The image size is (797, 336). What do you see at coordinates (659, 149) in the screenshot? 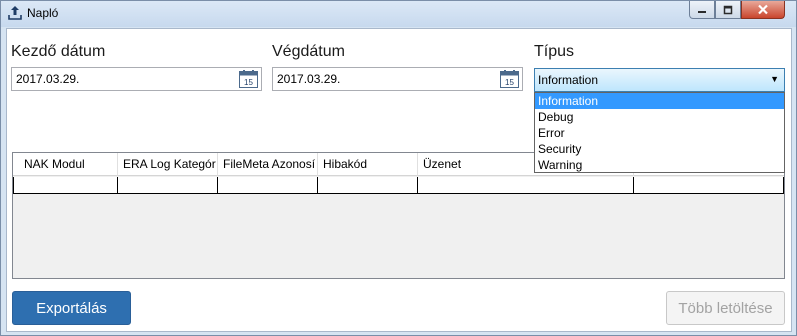
I see `type-option-security: Security` at bounding box center [659, 149].